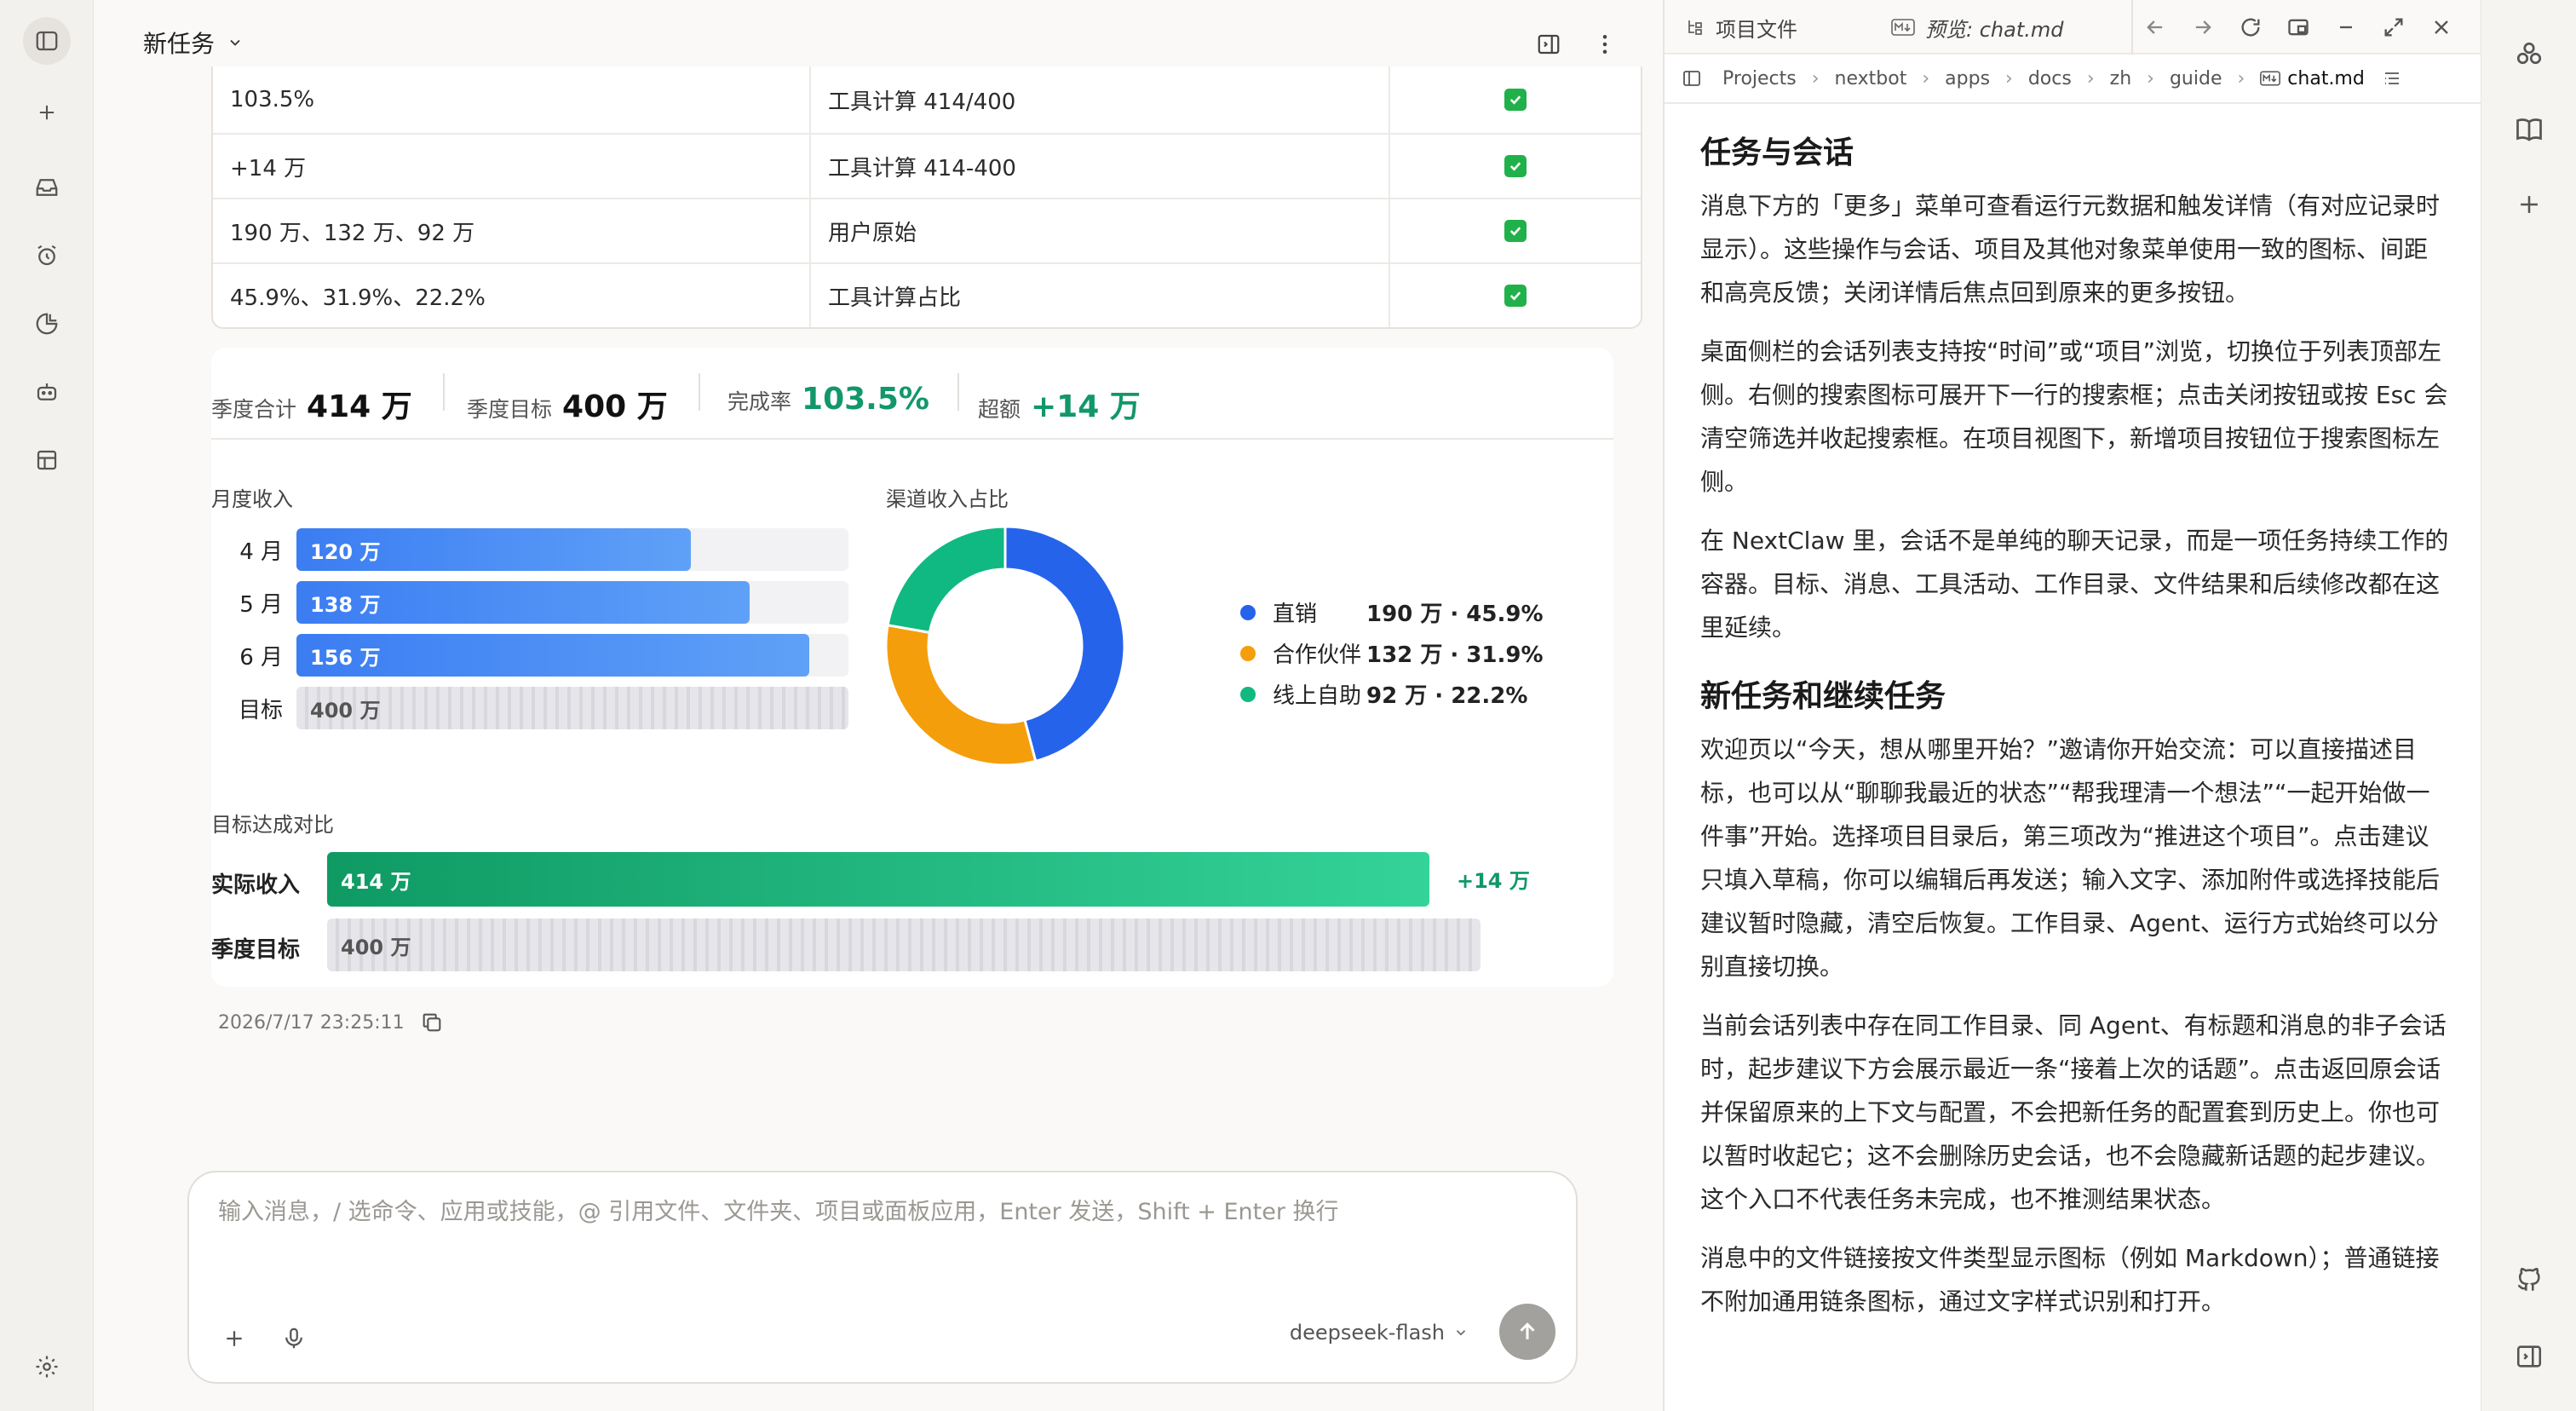 The height and width of the screenshot is (1411, 2576). I want to click on table-row: +14 万 工具计算 414-400, so click(927, 165).